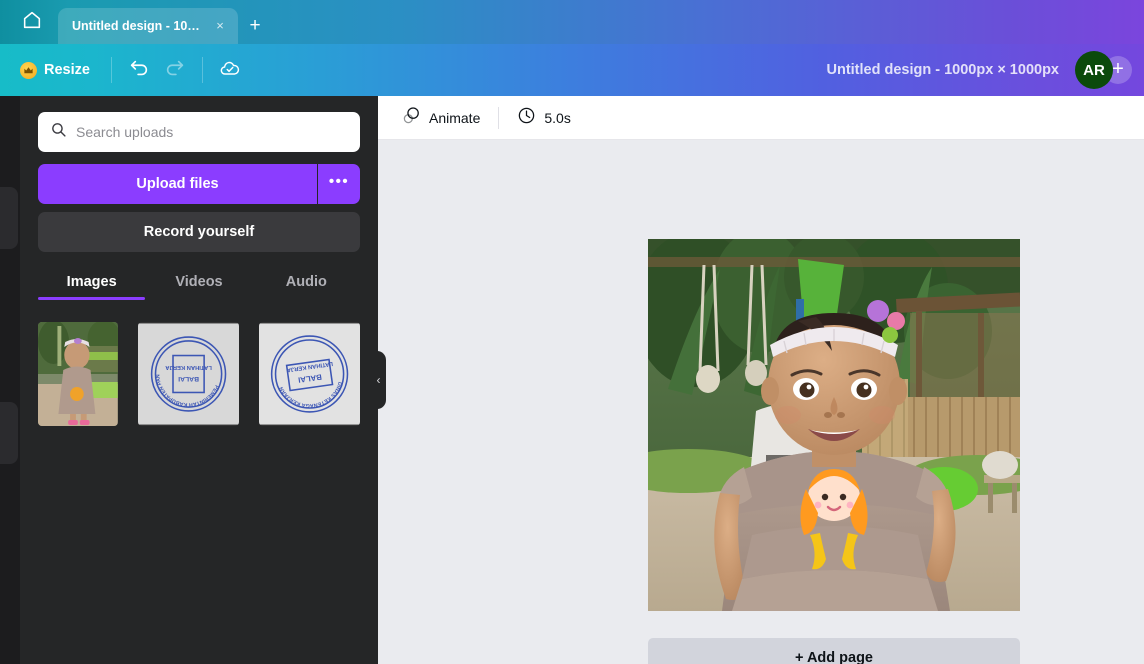 Image resolution: width=1144 pixels, height=664 pixels. Describe the element at coordinates (9, 433) in the screenshot. I see `rail-item-3: s` at that location.